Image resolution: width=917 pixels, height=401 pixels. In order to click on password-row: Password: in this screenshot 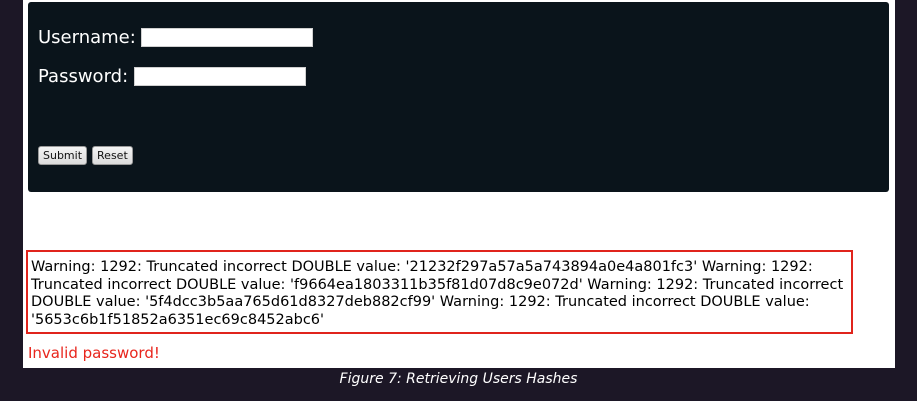, I will do `click(172, 76)`.